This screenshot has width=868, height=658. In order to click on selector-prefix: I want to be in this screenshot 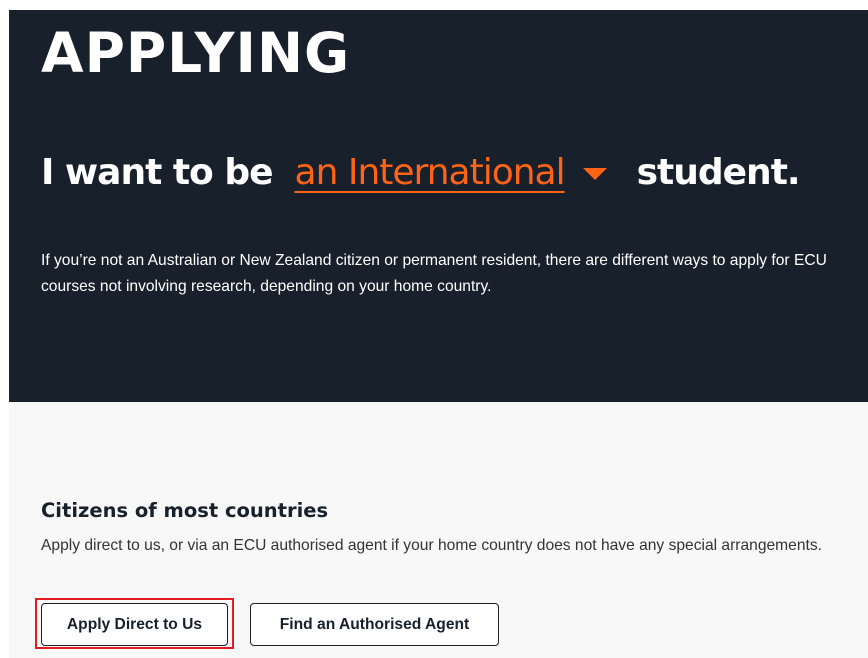, I will do `click(157, 172)`.